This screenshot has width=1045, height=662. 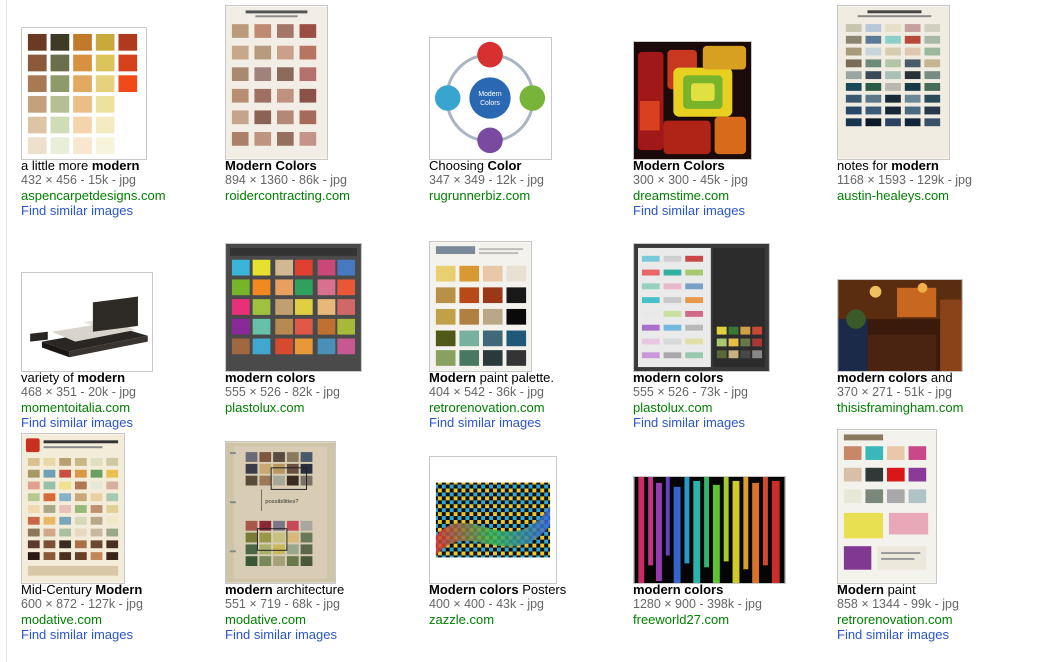 What do you see at coordinates (697, 604) in the screenshot?
I see `result-meta: 1280 × 900 - 398k - jpg` at bounding box center [697, 604].